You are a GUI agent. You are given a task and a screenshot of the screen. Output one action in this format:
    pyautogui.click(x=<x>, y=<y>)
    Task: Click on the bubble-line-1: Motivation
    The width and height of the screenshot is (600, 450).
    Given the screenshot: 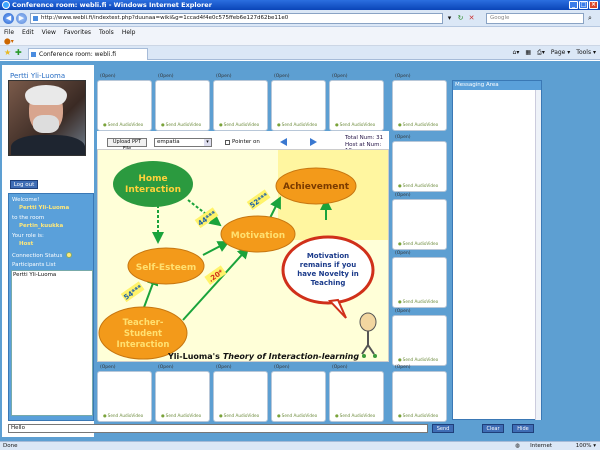 What is the action you would take?
    pyautogui.click(x=328, y=256)
    